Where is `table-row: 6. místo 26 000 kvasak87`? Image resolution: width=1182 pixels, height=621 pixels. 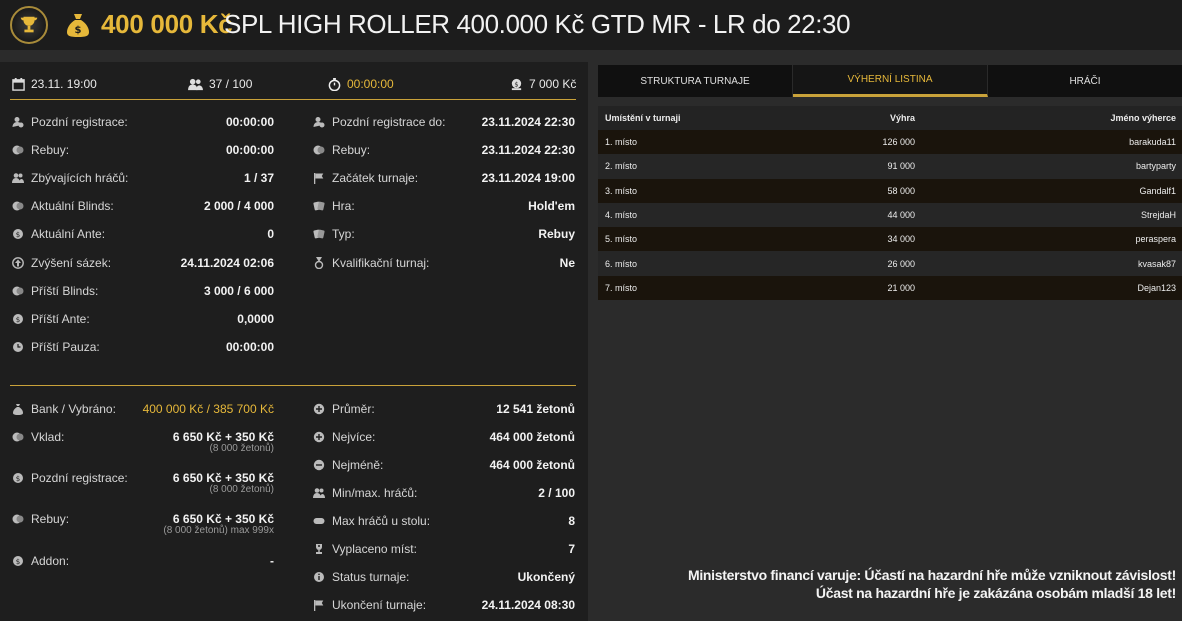
table-row: 6. místo 26 000 kvasak87 is located at coordinates (890, 263).